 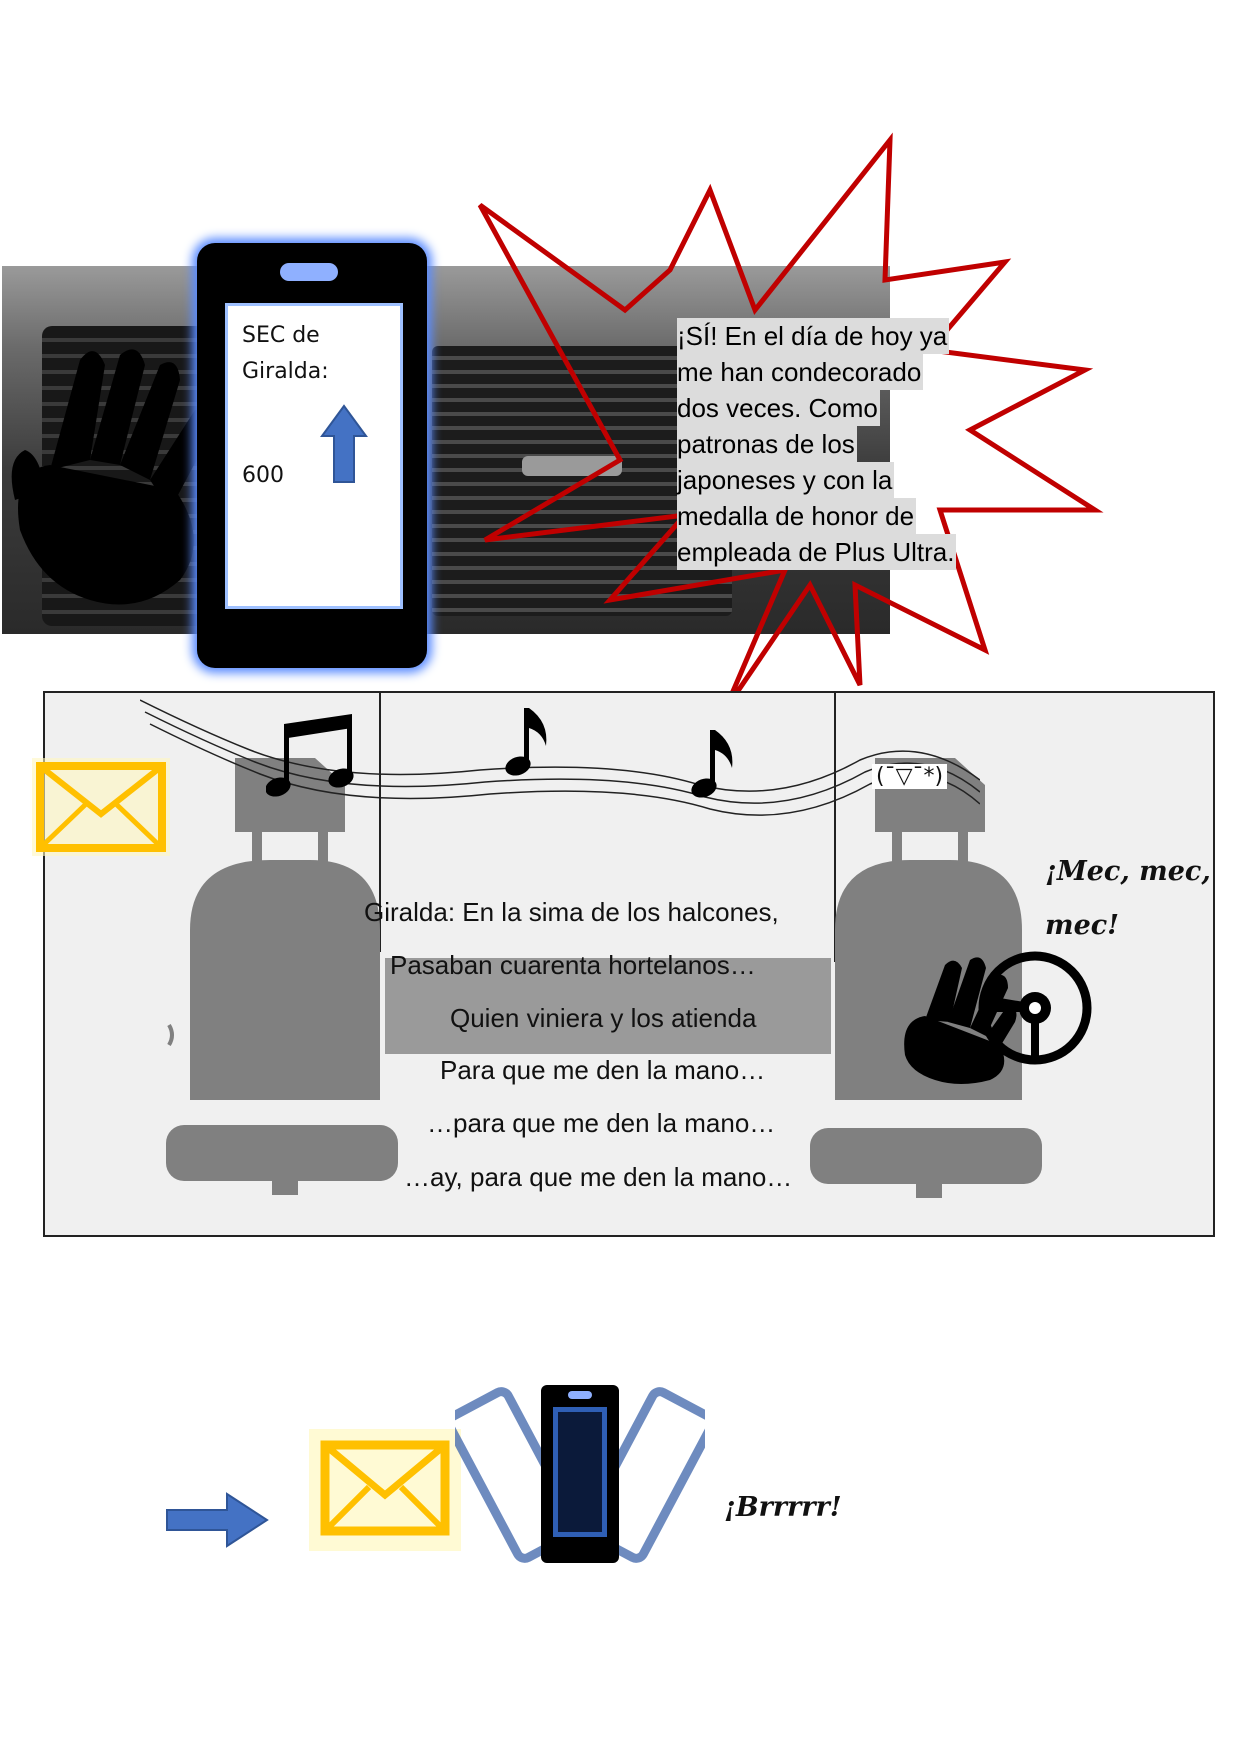 What do you see at coordinates (813, 336) in the screenshot?
I see `speech-line-1: ¡SÍ! En el día de hoy ya` at bounding box center [813, 336].